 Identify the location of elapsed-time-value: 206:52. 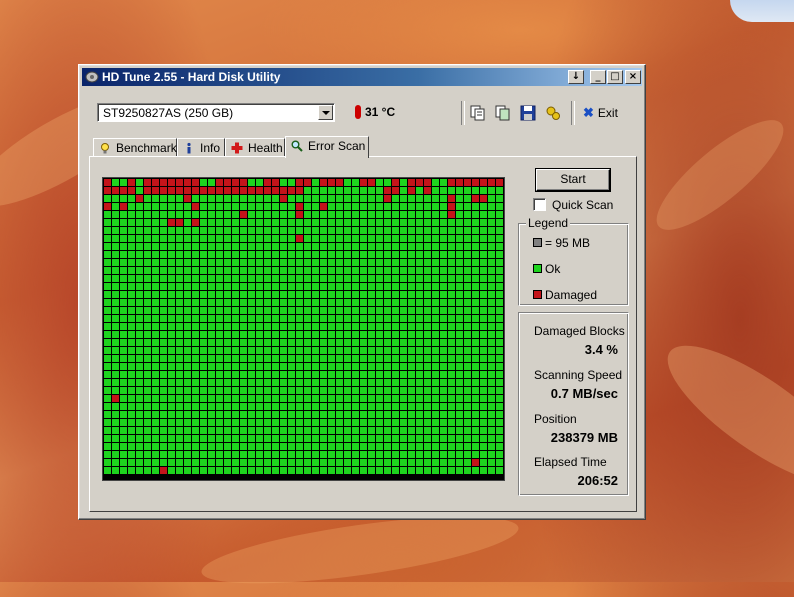
(597, 480).